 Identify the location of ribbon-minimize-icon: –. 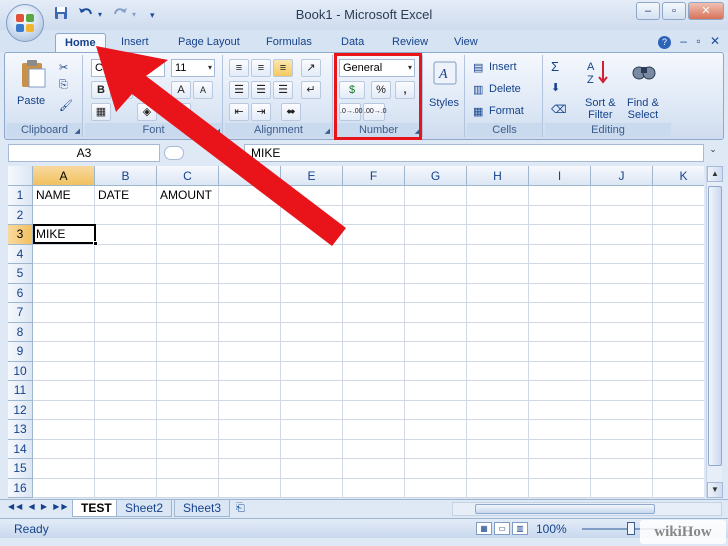
(683, 41).